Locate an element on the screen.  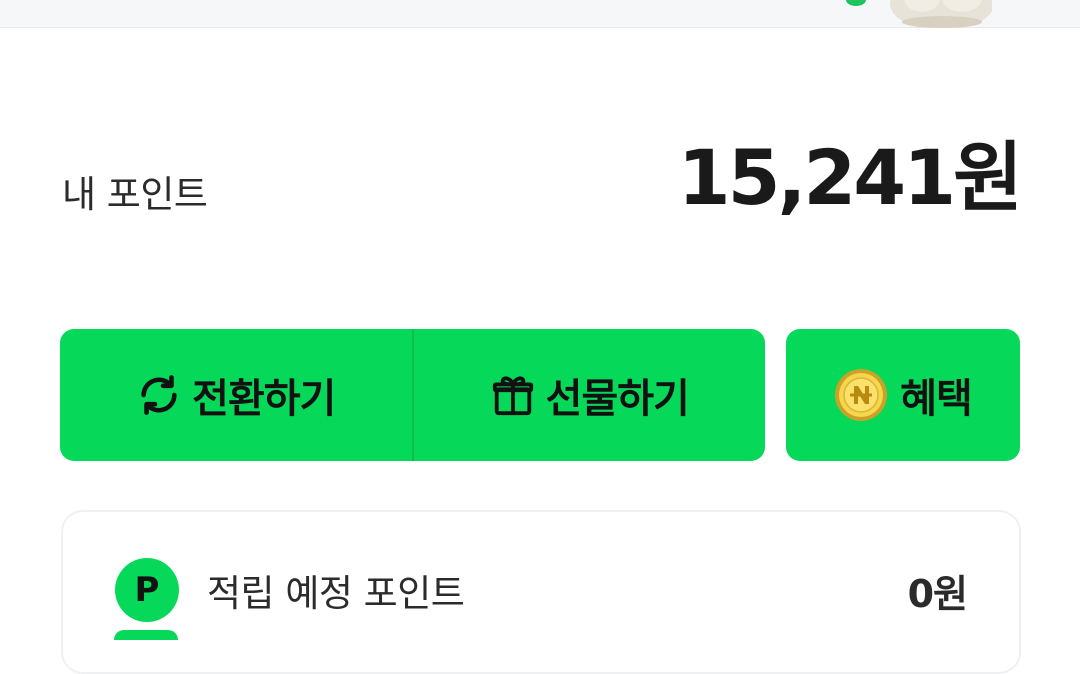
rabbit-mascot-icon is located at coordinates (919, 14).